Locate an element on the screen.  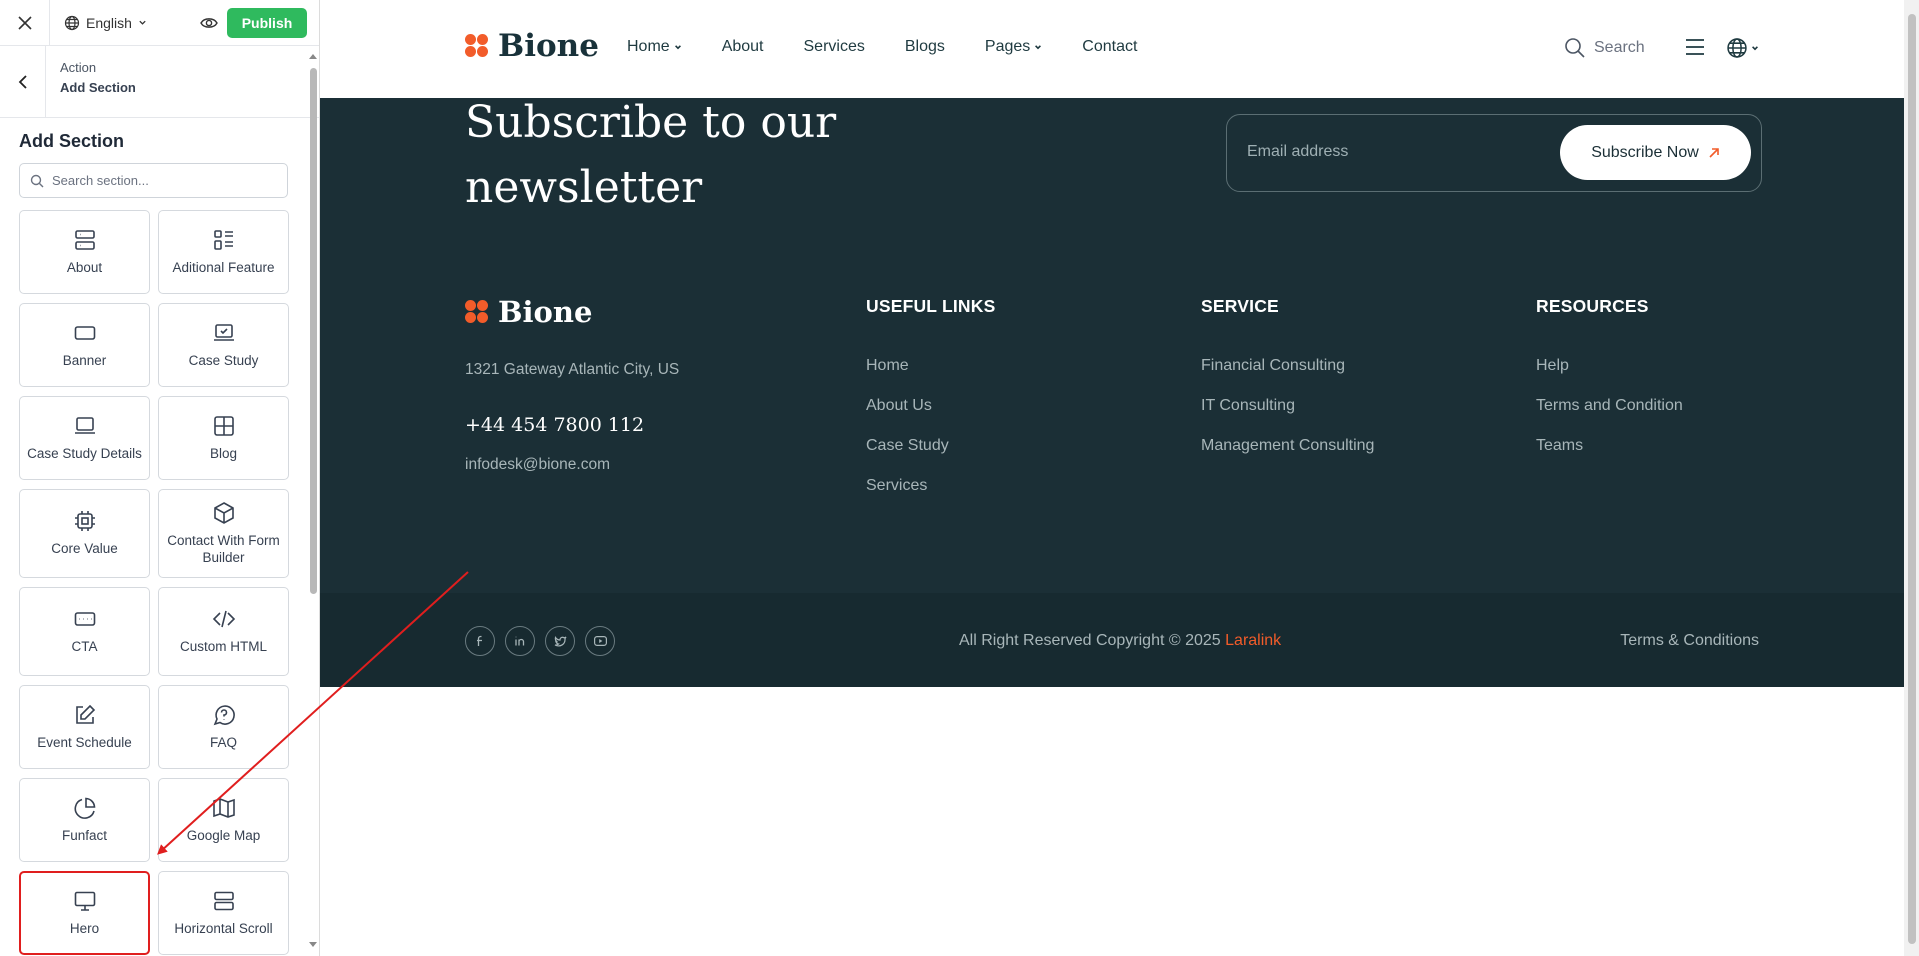
code-icon is located at coordinates (223, 619).